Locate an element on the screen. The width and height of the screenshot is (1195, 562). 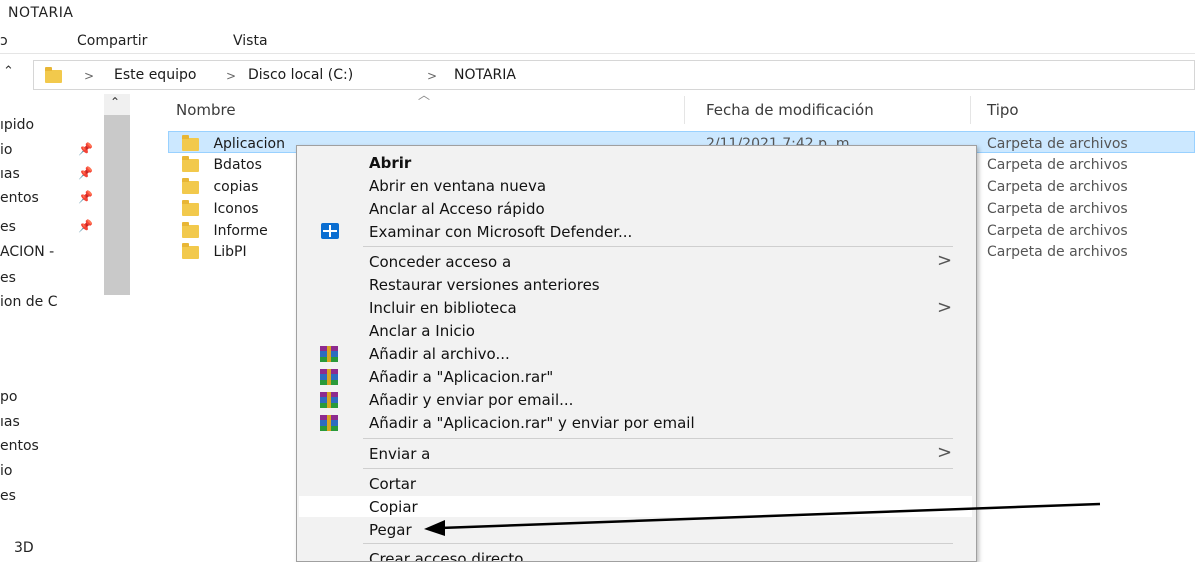
annotation-arrow is located at coordinates (762, 519).